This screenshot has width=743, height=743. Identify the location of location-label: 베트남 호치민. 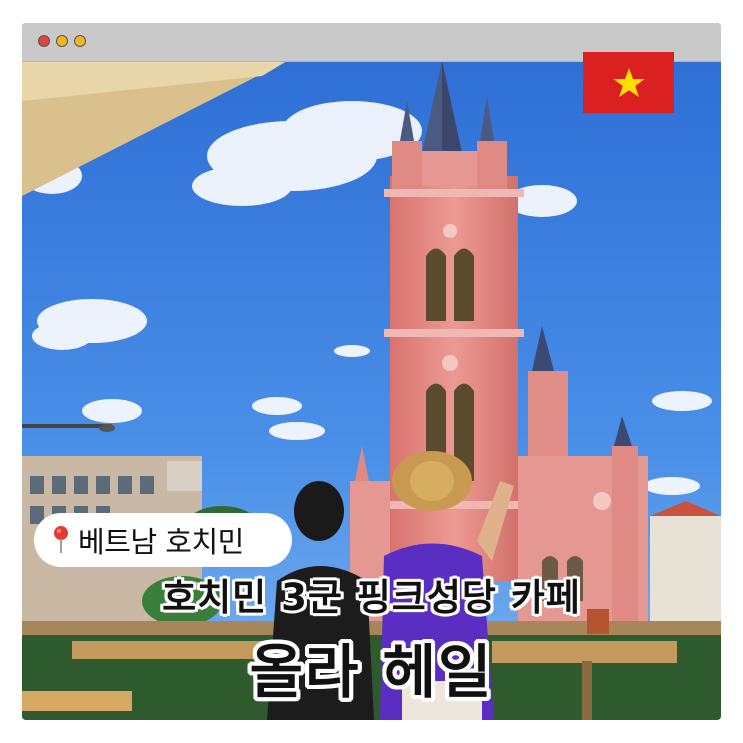
(161, 542).